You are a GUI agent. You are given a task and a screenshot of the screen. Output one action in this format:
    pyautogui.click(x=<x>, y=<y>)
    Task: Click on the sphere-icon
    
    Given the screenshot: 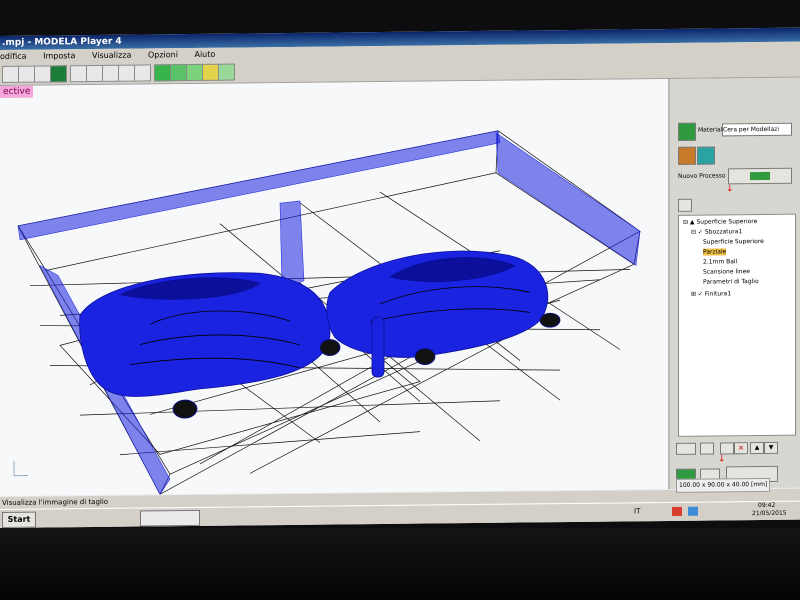 What is the action you would take?
    pyautogui.click(x=58, y=74)
    